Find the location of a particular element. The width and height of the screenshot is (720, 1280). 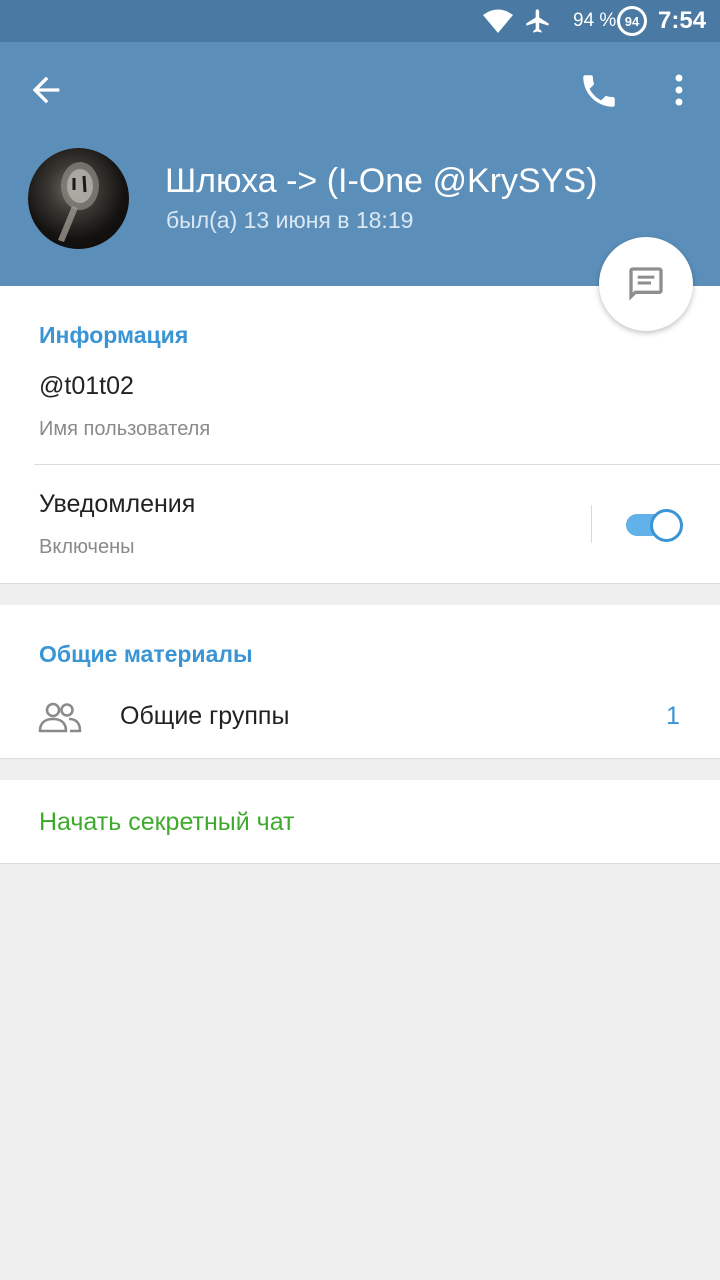

call-button is located at coordinates (599, 91).